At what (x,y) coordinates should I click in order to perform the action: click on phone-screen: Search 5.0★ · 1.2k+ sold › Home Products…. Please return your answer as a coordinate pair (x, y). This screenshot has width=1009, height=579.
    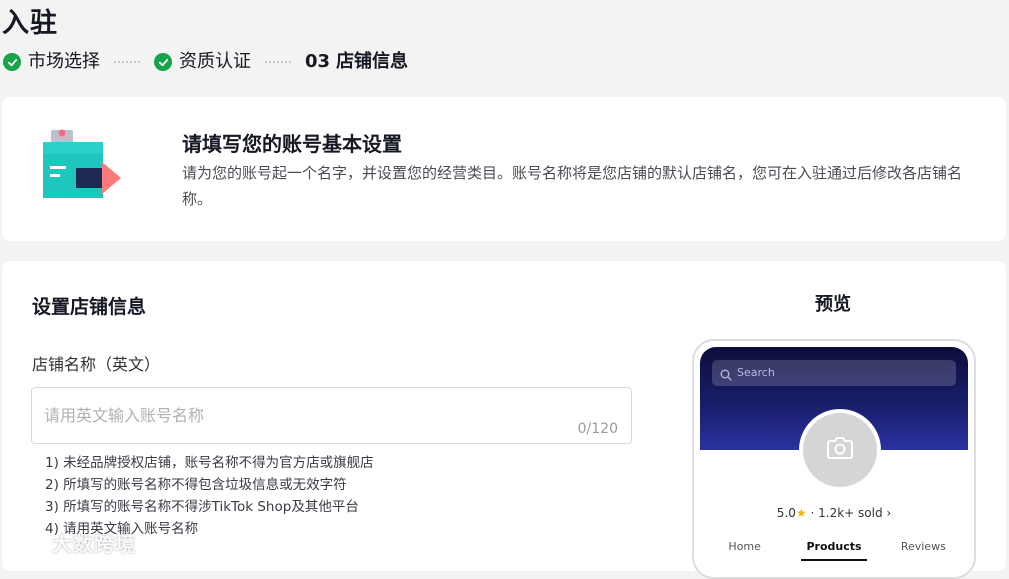
    Looking at the image, I should click on (834, 462).